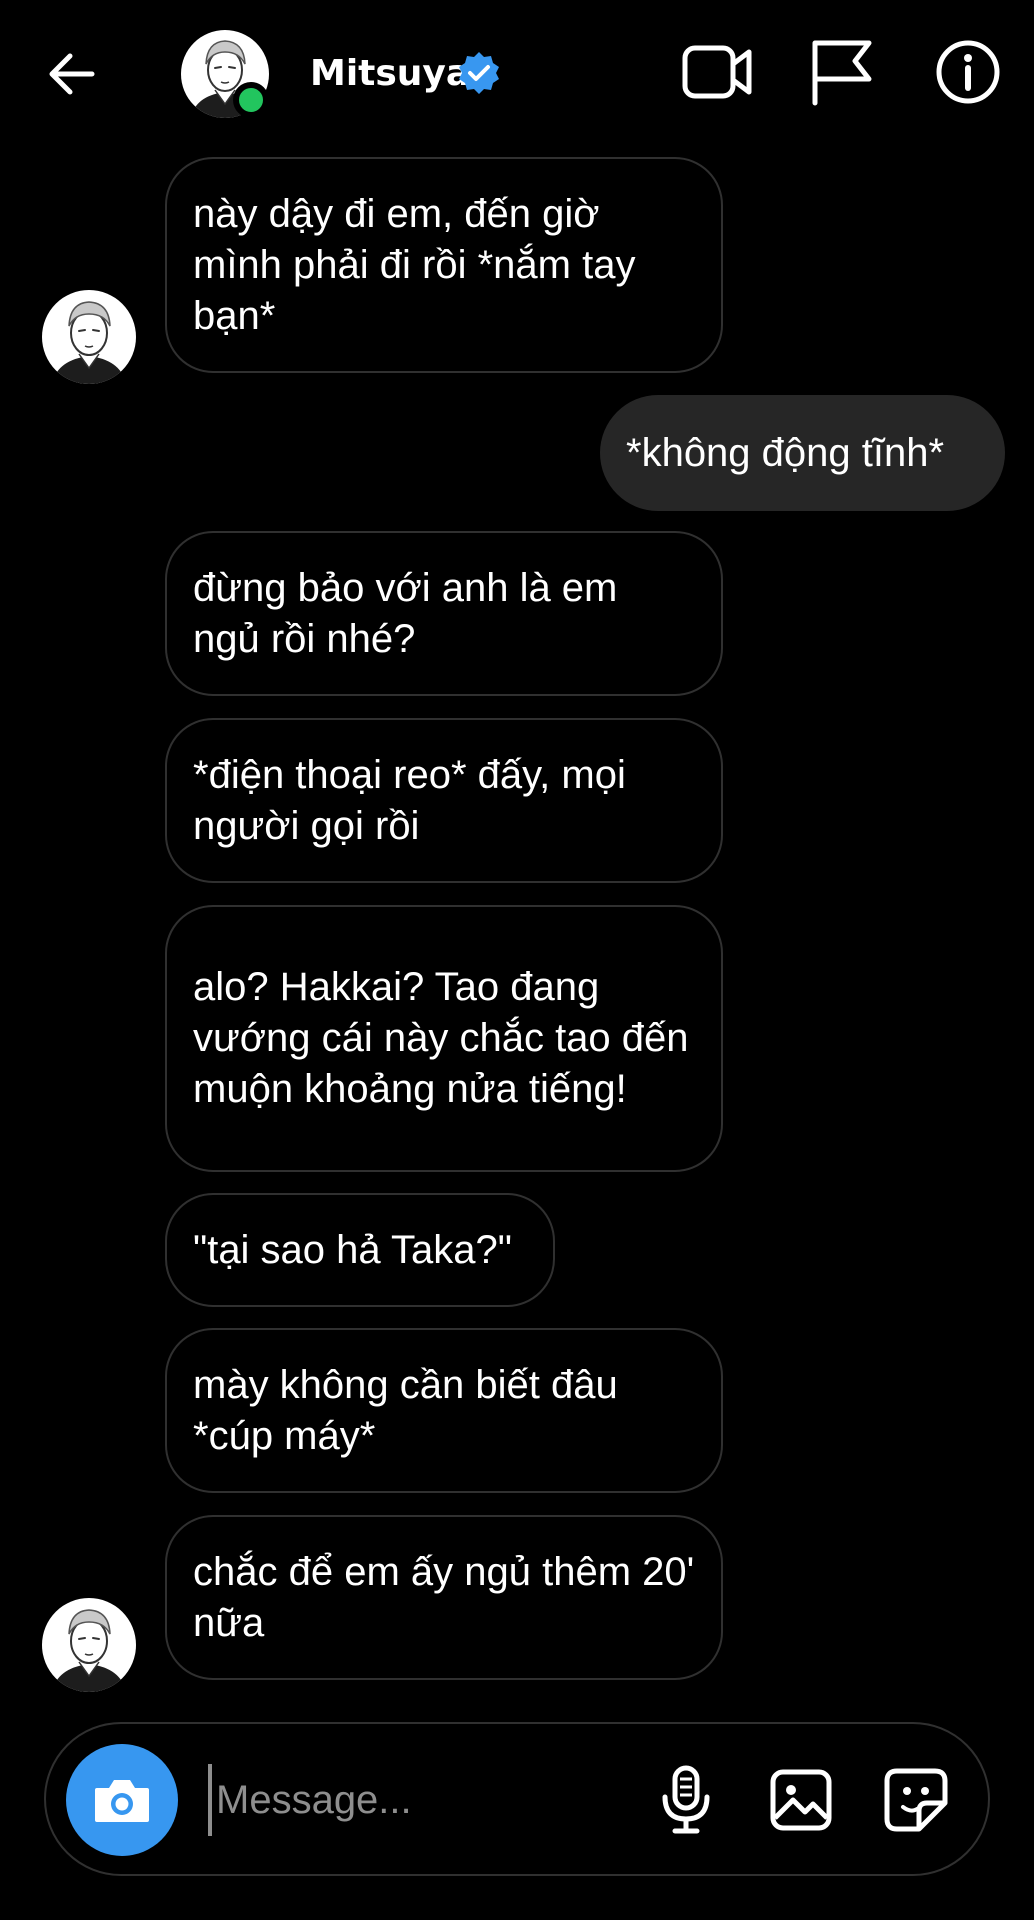 The image size is (1034, 1920). What do you see at coordinates (422, 1800) in the screenshot?
I see `message-input` at bounding box center [422, 1800].